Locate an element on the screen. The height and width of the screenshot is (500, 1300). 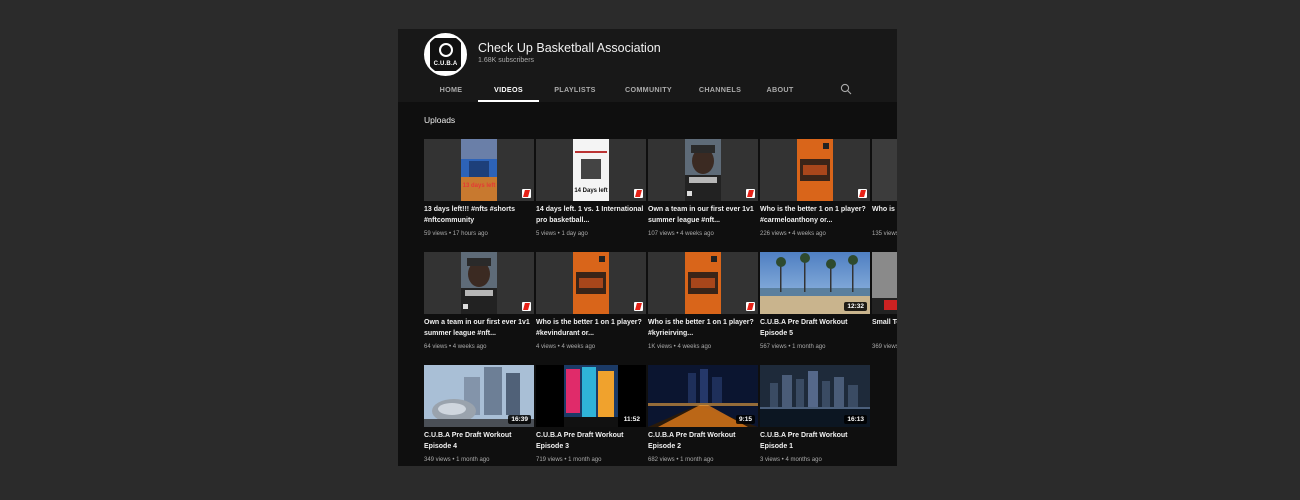
tab-community: COMMUNITY is located at coordinates (648, 89).